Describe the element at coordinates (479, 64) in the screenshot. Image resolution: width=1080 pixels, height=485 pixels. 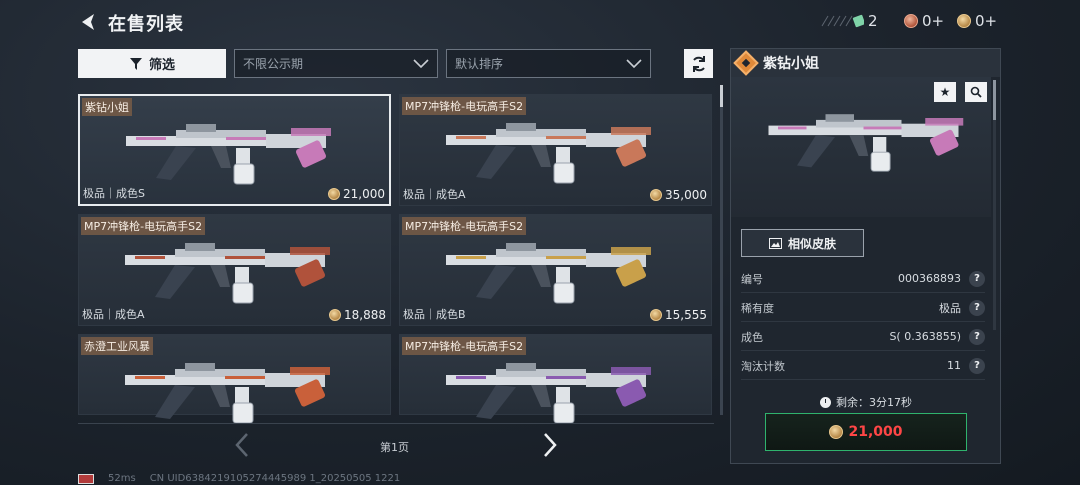
I see `sort-select-value: 默认排序` at that location.